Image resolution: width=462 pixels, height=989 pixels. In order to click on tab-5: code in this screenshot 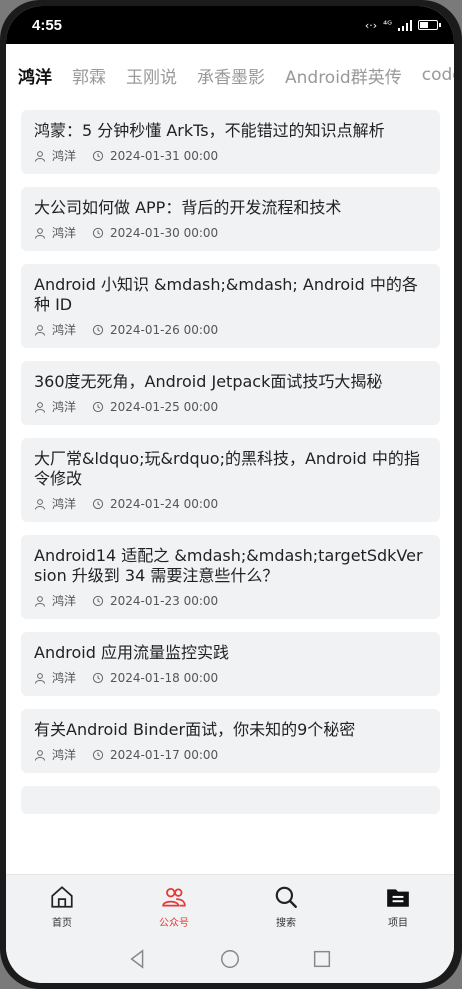, I will do `click(438, 75)`.